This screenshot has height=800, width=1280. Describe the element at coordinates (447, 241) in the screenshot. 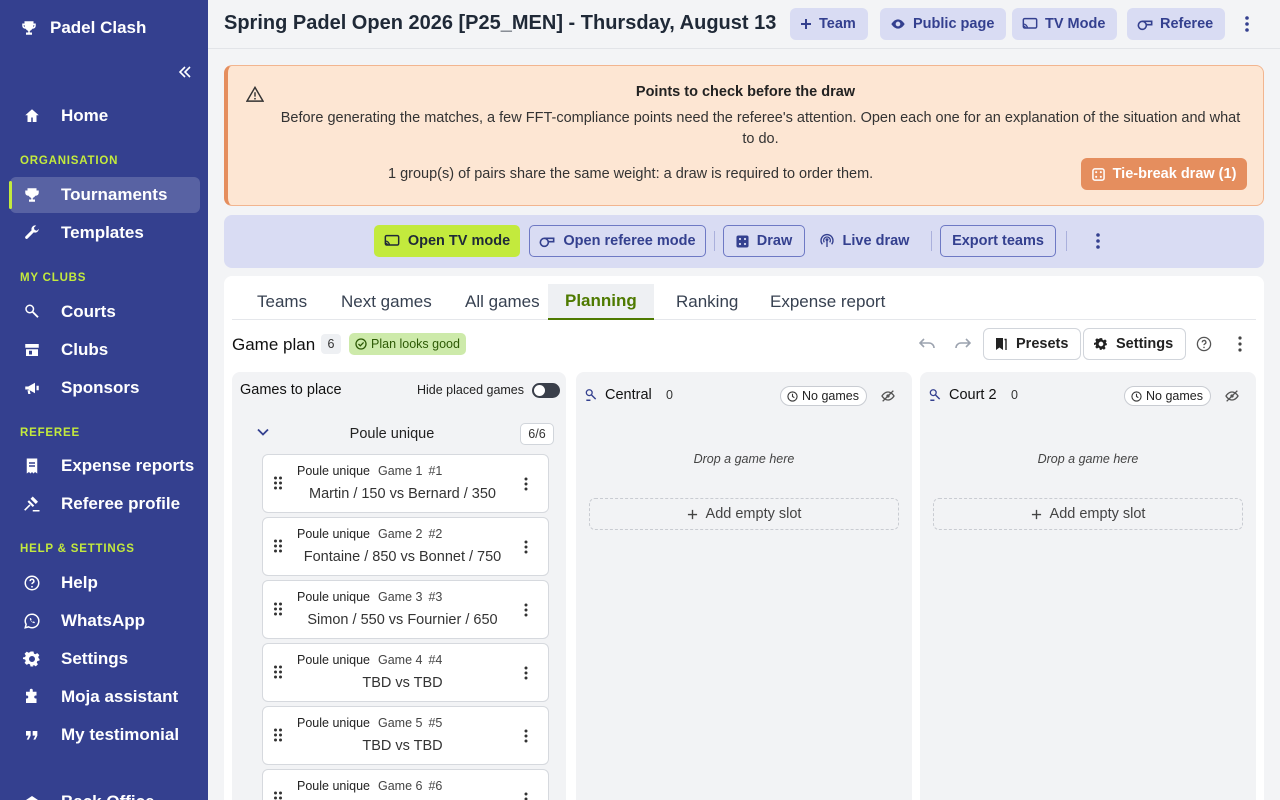

I see `open-tv-mode-button: Open TV mode` at that location.